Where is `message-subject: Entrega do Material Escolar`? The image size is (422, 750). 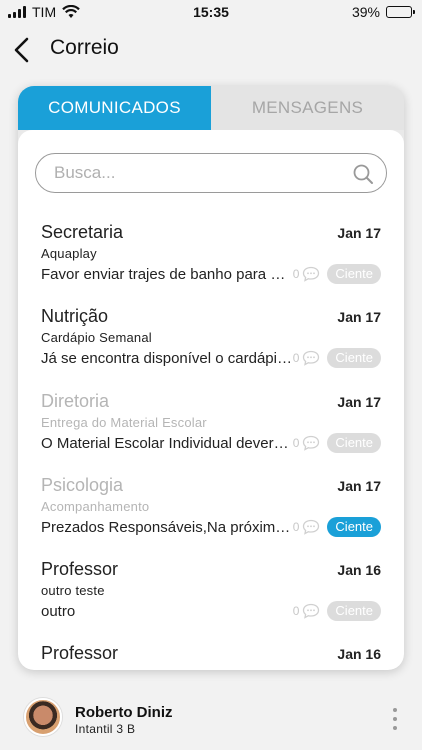
message-subject: Entrega do Material Escolar is located at coordinates (124, 422).